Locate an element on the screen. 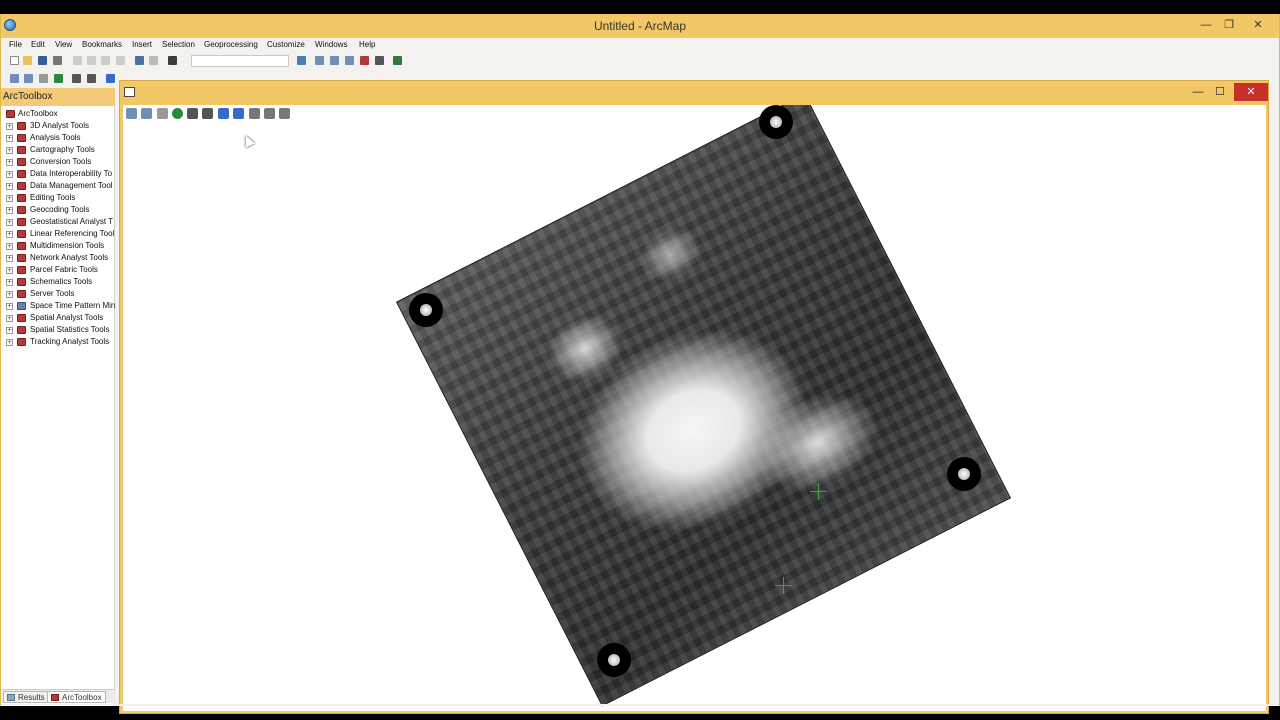 The height and width of the screenshot is (720, 1280). close-button: ✕ is located at coordinates (1258, 25).